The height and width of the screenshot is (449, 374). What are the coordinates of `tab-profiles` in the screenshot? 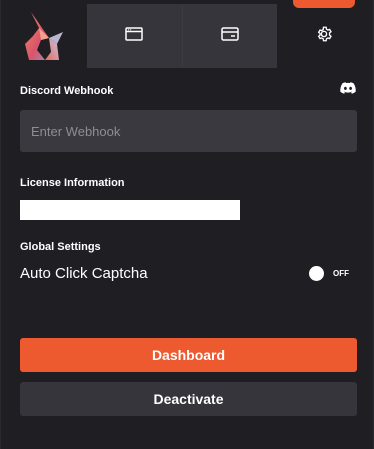 It's located at (229, 36).